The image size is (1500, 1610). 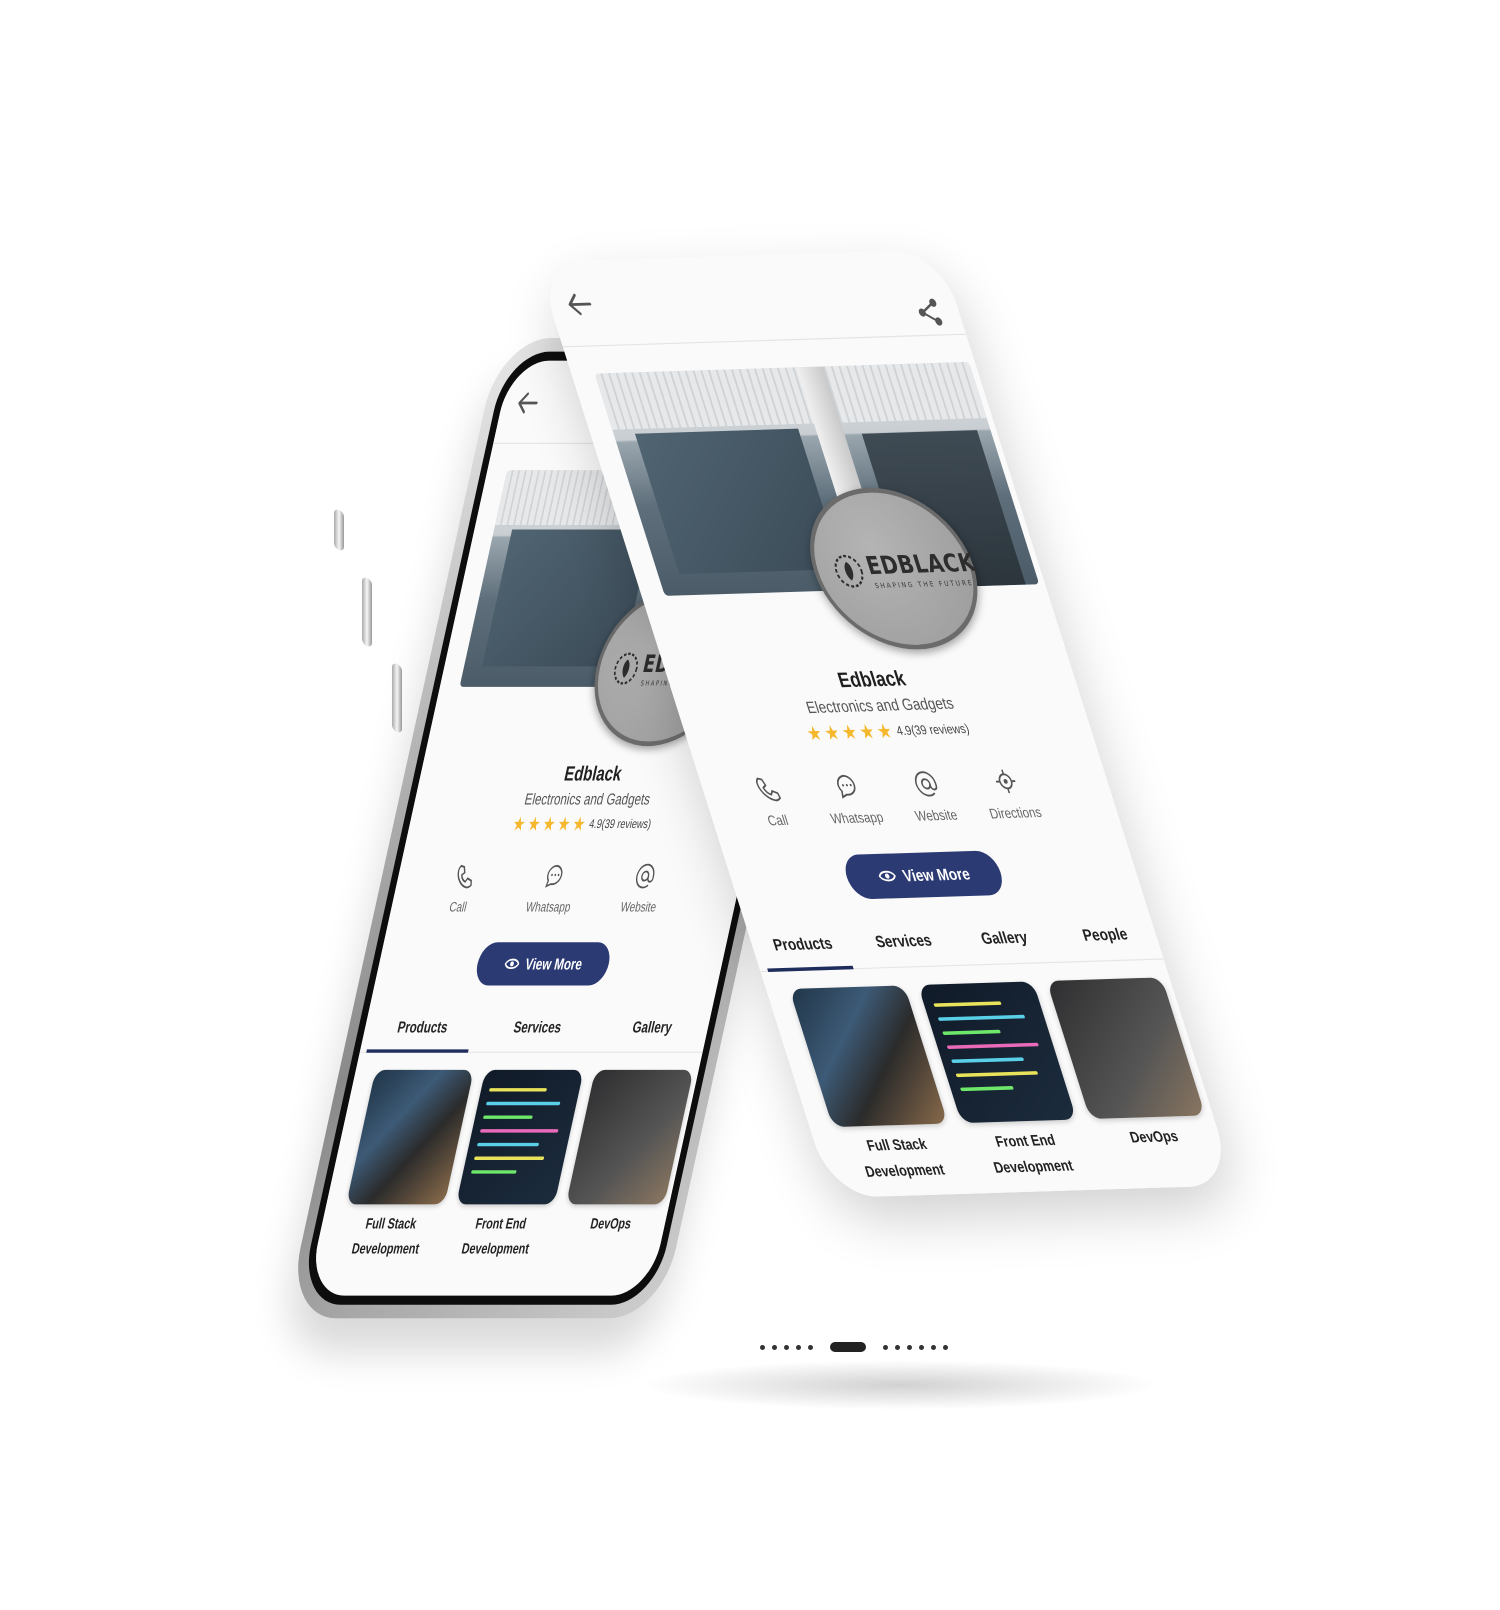 I want to click on usb-c-port, so click(x=848, y=1347).